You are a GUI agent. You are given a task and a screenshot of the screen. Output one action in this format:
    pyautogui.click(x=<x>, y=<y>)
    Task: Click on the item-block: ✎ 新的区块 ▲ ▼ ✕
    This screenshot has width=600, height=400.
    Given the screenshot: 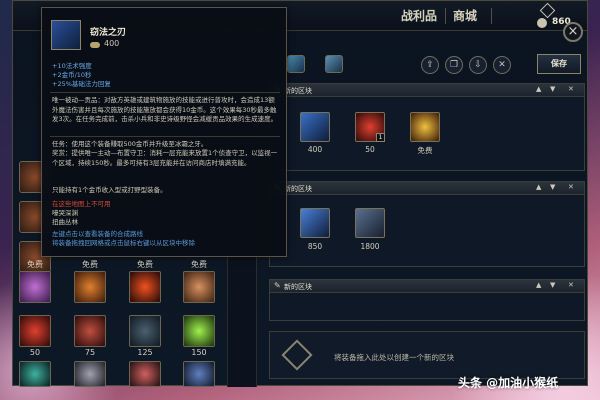 What is the action you would take?
    pyautogui.click(x=427, y=300)
    